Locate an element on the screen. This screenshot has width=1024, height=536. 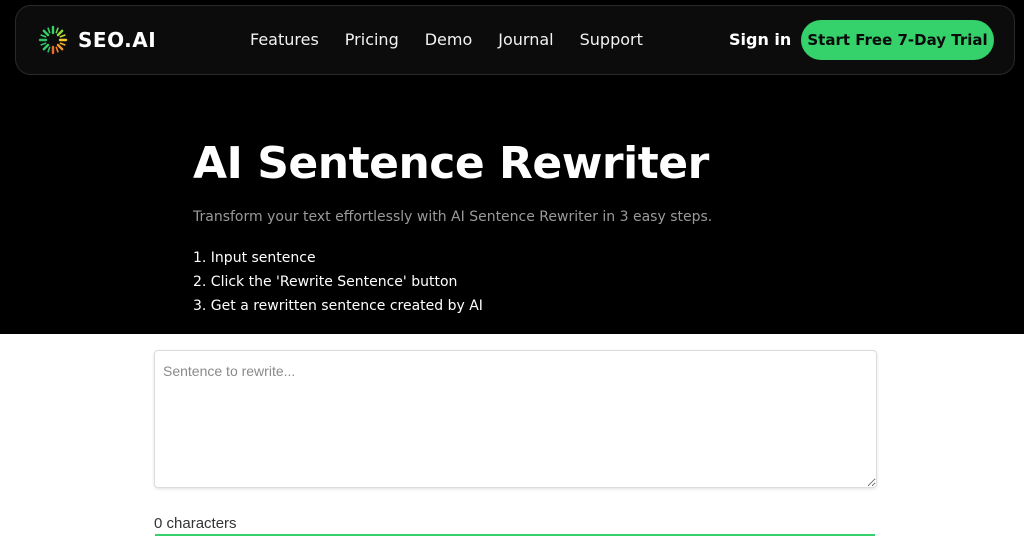
logo-text: SEO.AI is located at coordinates (117, 40).